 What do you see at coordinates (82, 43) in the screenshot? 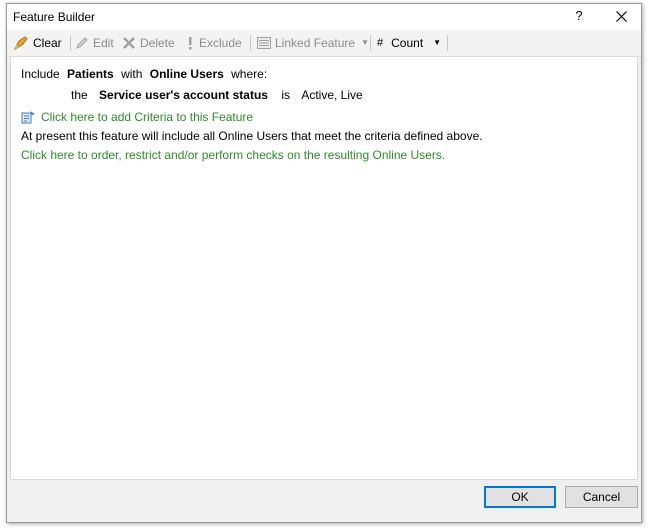
I see `pencil-icon` at bounding box center [82, 43].